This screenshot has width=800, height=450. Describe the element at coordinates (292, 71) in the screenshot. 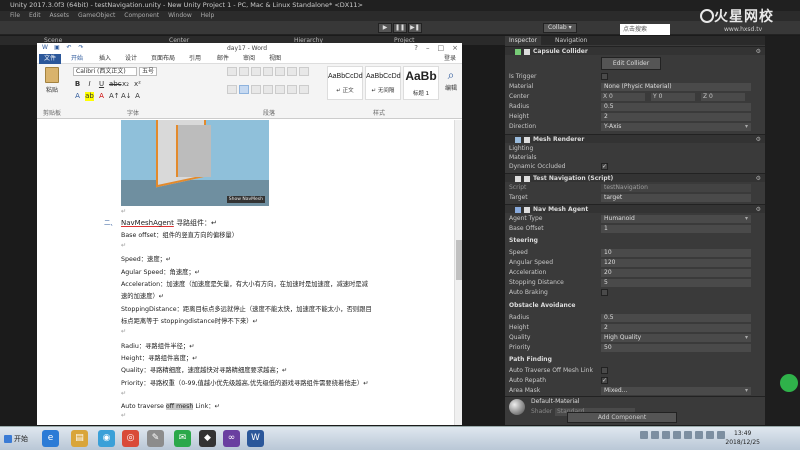

I see `sort-icon` at that location.